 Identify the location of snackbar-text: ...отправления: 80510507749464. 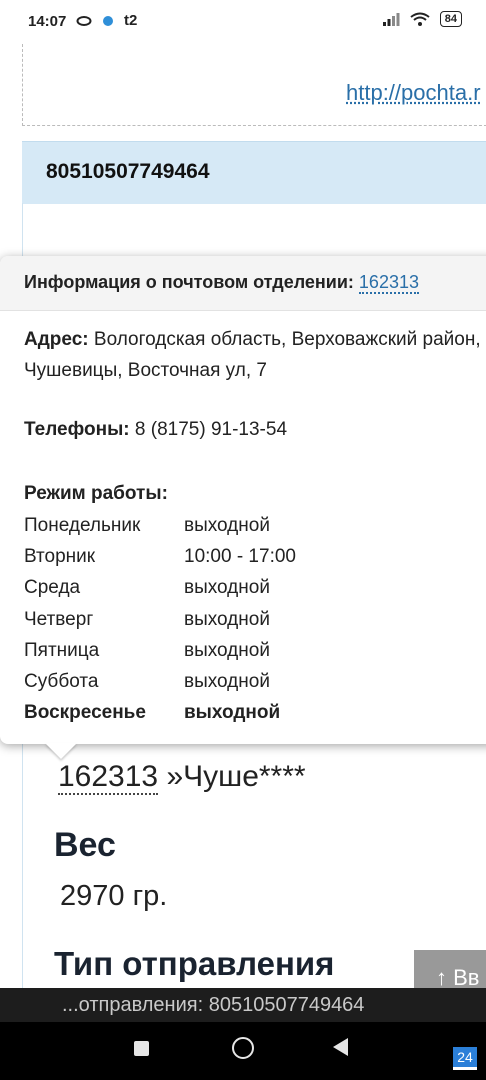
(213, 1005).